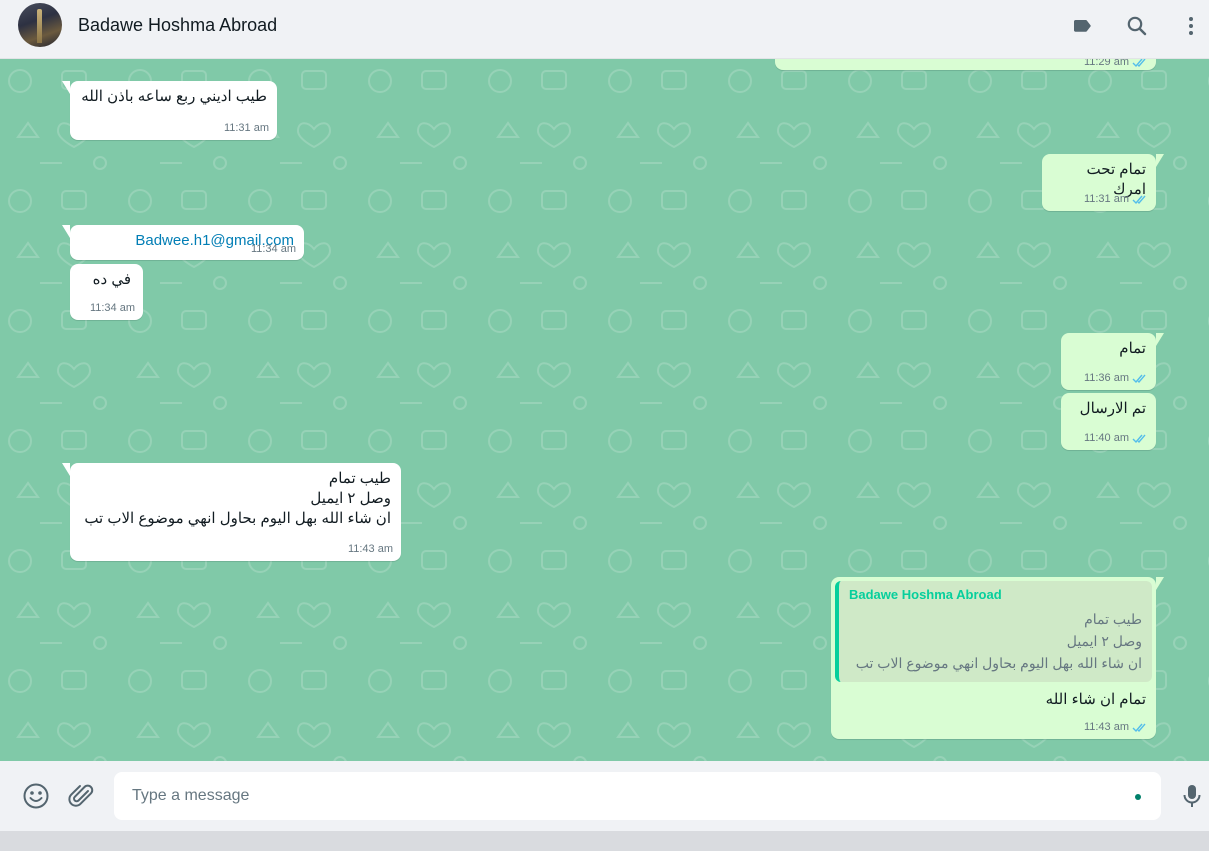 Image resolution: width=1209 pixels, height=851 pixels. What do you see at coordinates (604, 29) in the screenshot?
I see `chat-header: Badawe Hoshma Abroad` at bounding box center [604, 29].